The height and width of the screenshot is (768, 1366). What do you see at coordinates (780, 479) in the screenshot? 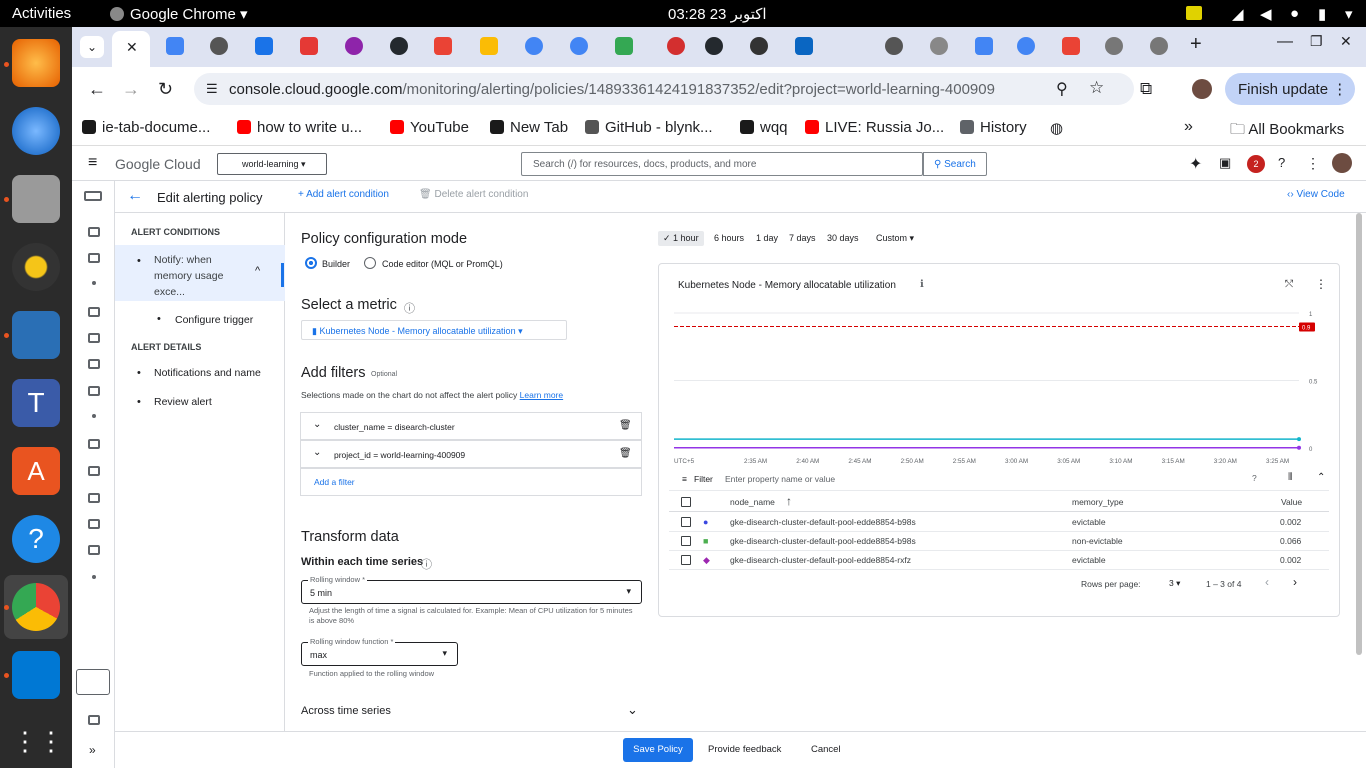
I see `filter-input: Enter property name or value` at bounding box center [780, 479].